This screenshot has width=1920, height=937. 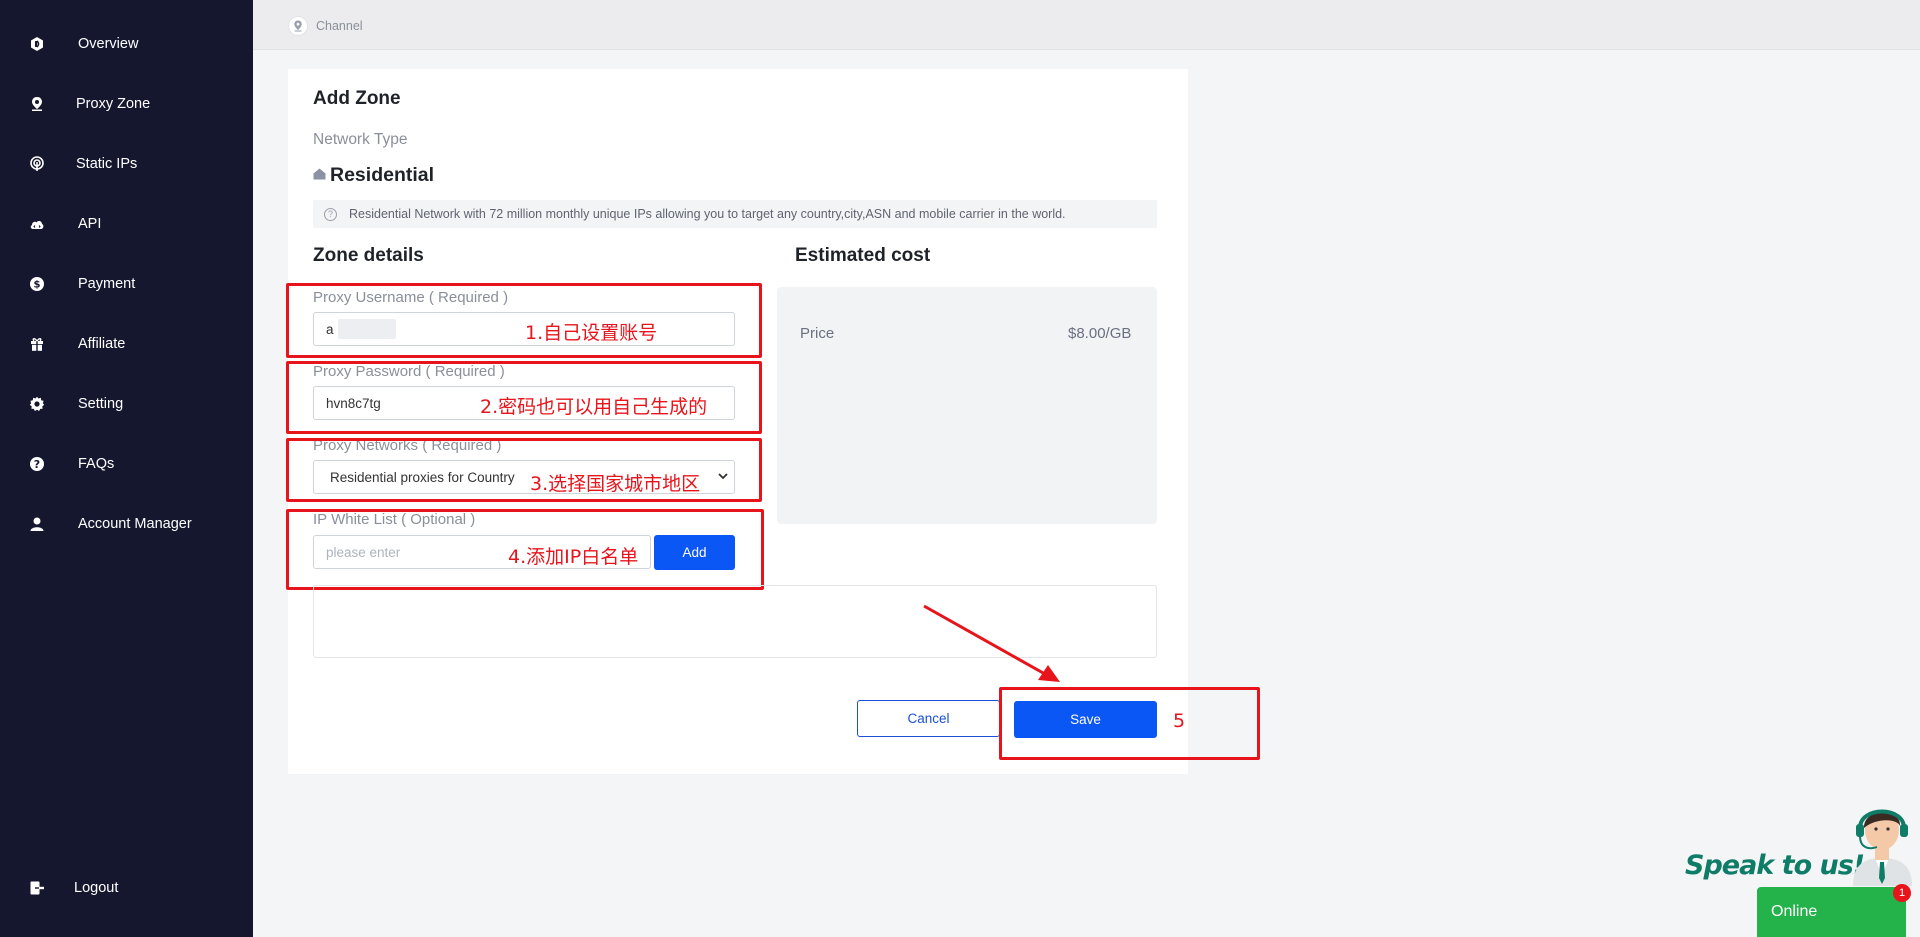 What do you see at coordinates (591, 333) in the screenshot?
I see `annotation-step1: 1.自己设置账号` at bounding box center [591, 333].